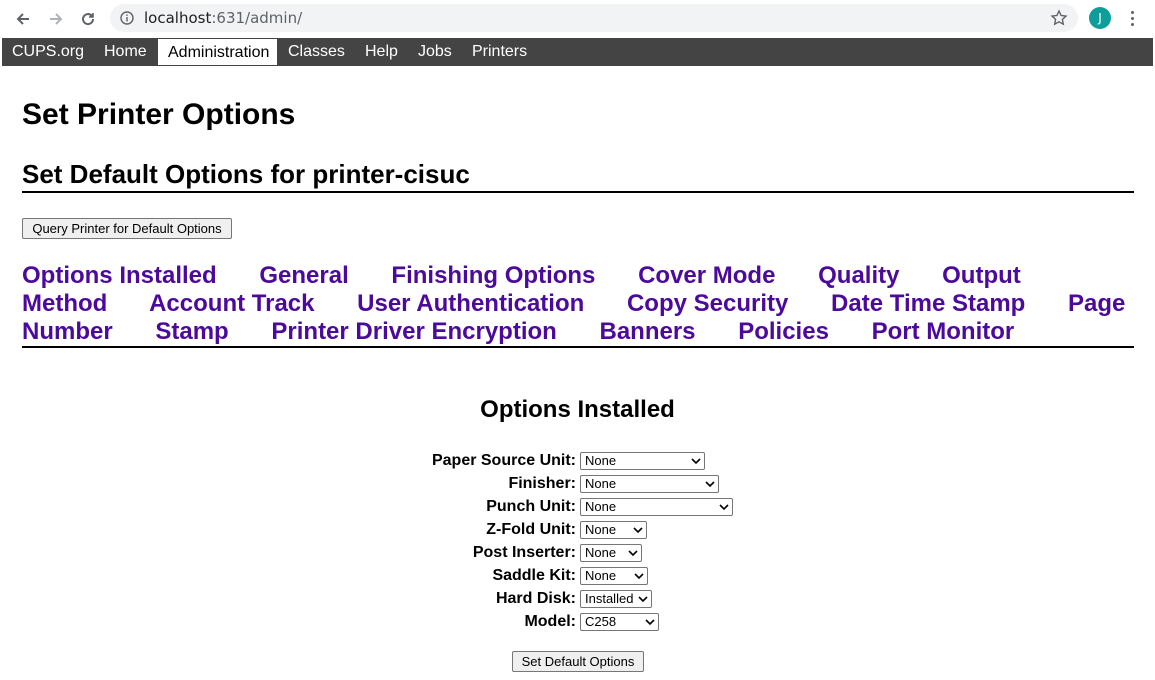 The image size is (1155, 680). I want to click on section-title: Options Installed, so click(577, 409).